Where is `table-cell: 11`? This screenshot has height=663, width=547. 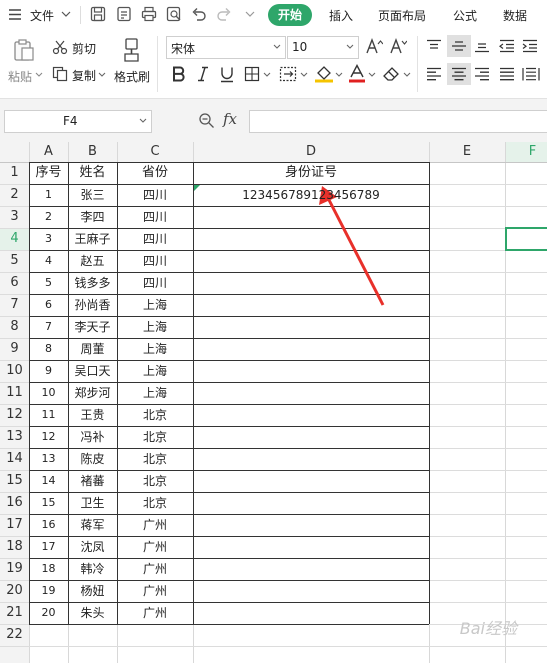 table-cell: 11 is located at coordinates (48, 415).